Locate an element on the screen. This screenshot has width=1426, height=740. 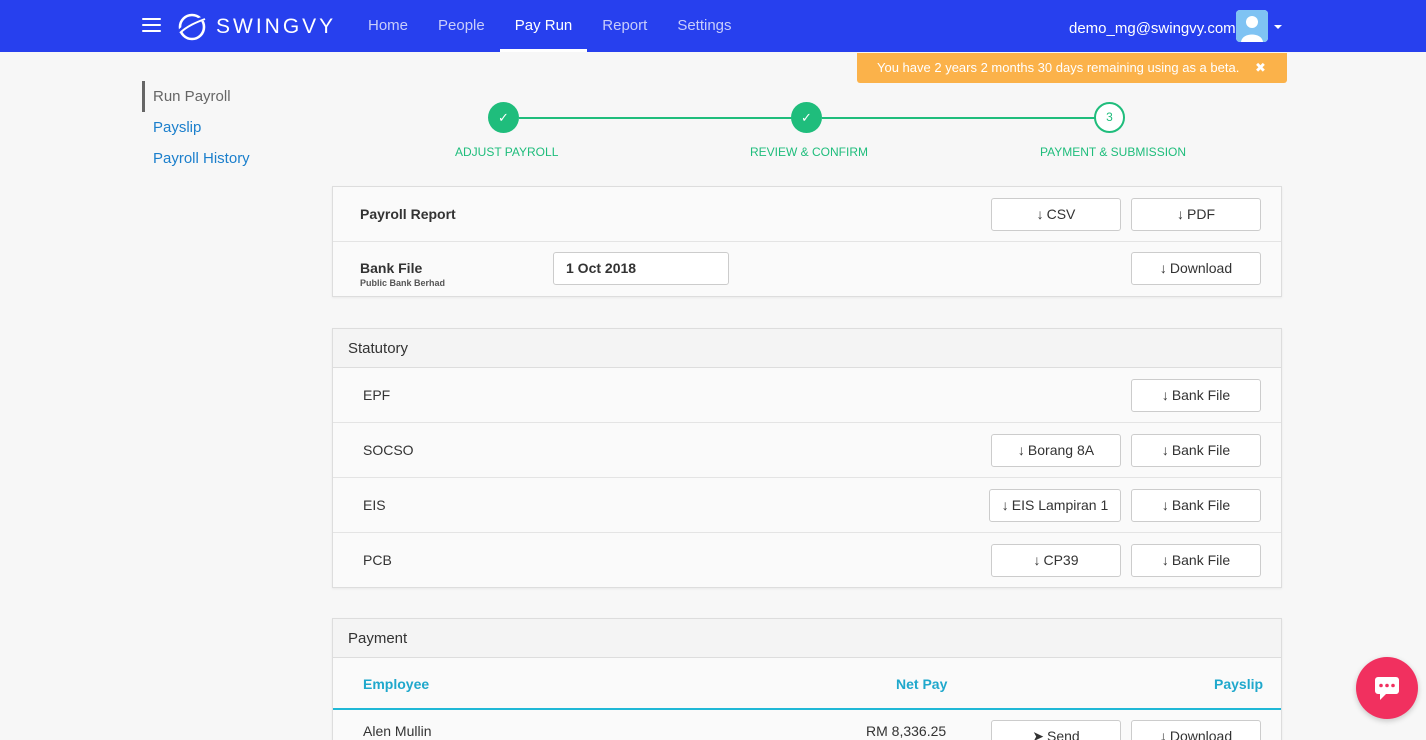
nav-report: Report is located at coordinates (624, 26).